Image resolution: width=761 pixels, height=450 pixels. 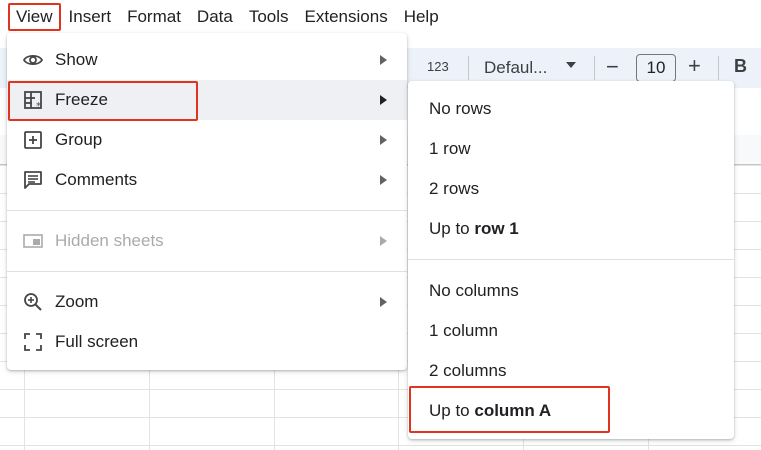 What do you see at coordinates (474, 228) in the screenshot?
I see `menu-item-label: Up to row 1` at bounding box center [474, 228].